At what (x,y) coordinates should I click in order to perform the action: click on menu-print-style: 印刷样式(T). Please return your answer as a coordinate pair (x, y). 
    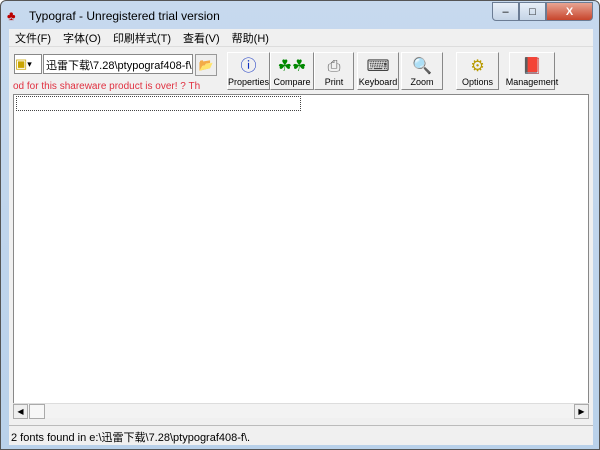
    Looking at the image, I should click on (142, 38).